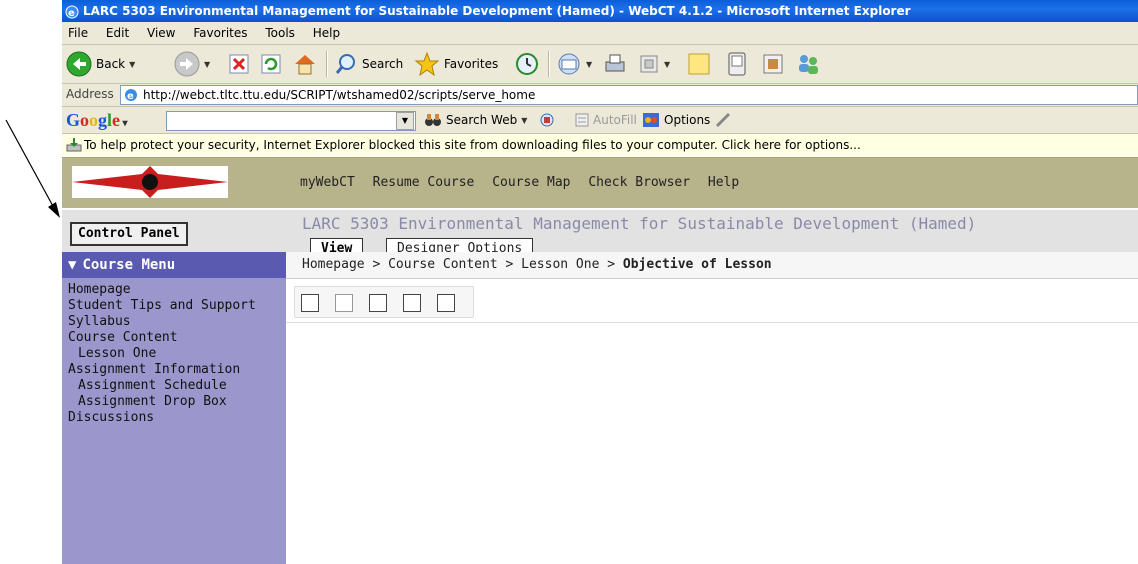  What do you see at coordinates (129, 265) in the screenshot?
I see `course-menu-label: Course Menu` at bounding box center [129, 265].